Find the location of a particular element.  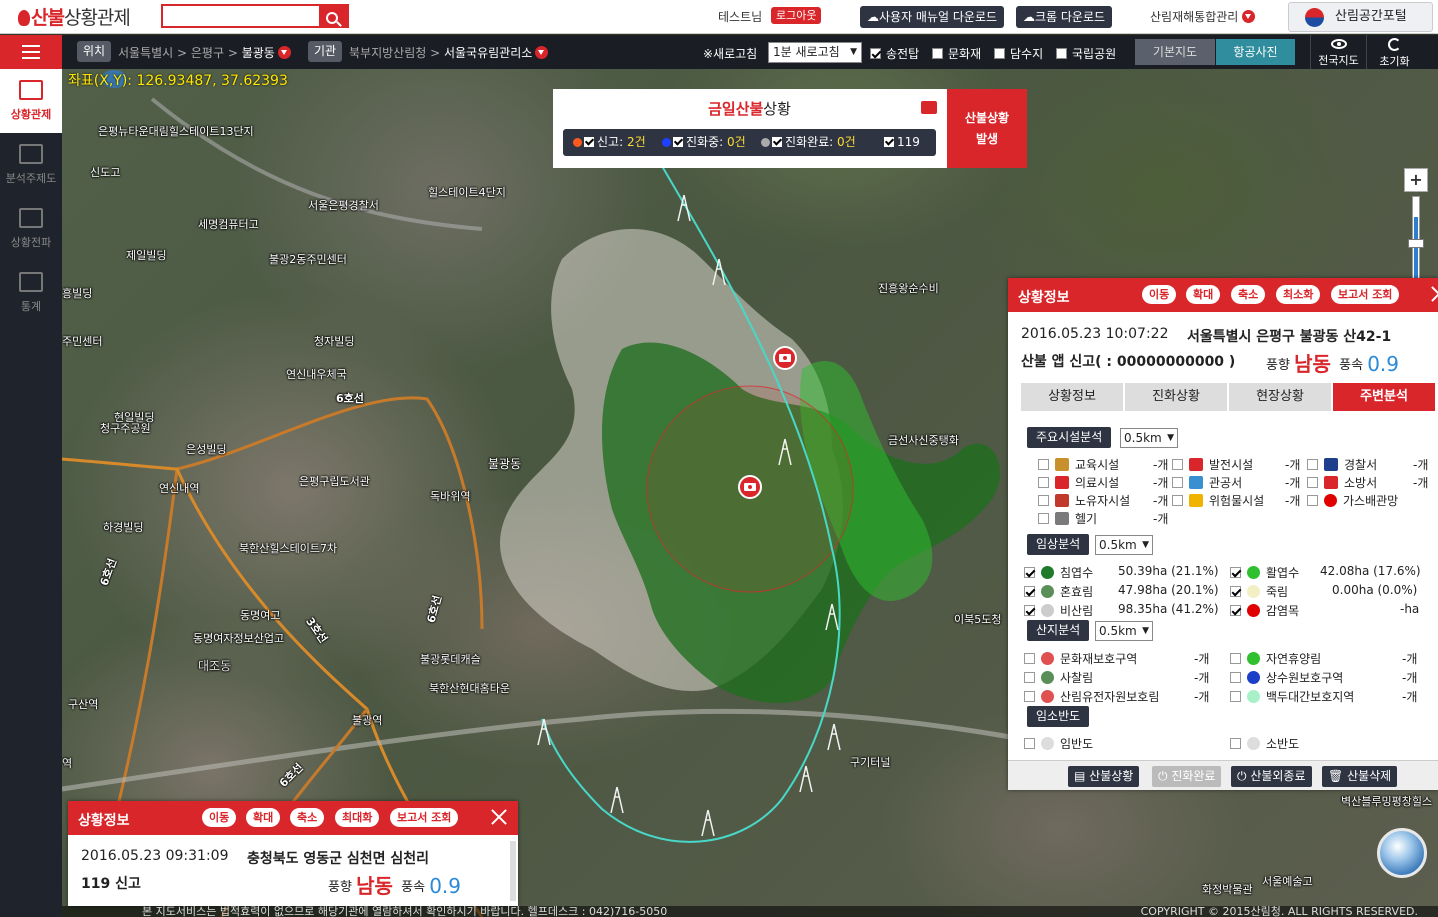

layer-toggle-tower: 송전탑 is located at coordinates (894, 53).